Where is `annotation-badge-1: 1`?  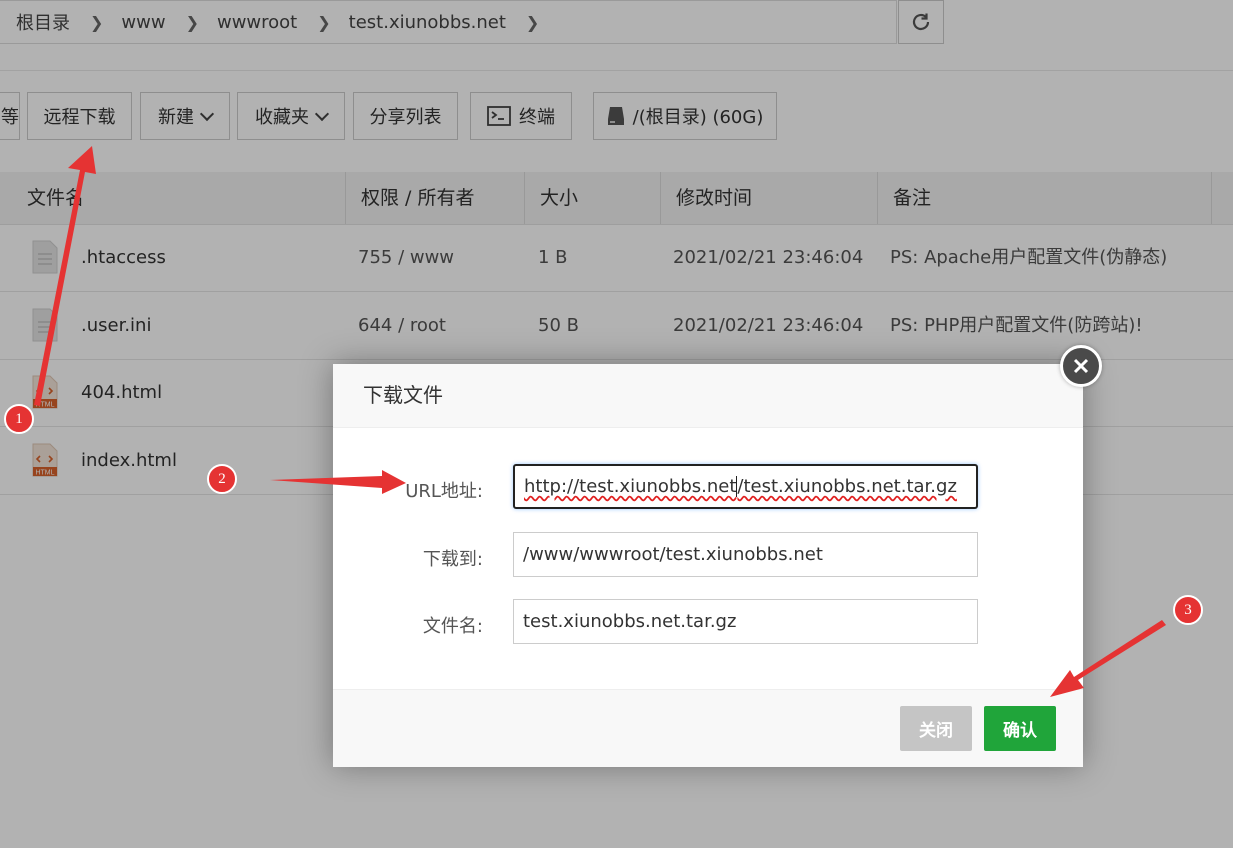 annotation-badge-1: 1 is located at coordinates (19, 419).